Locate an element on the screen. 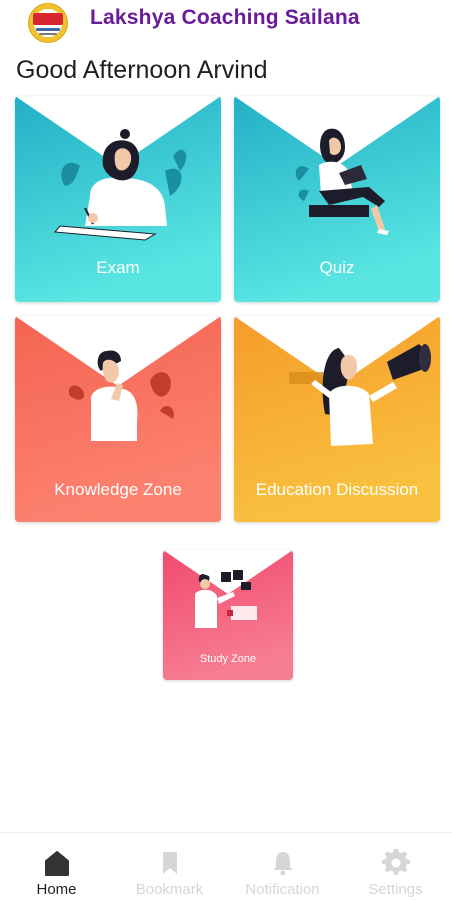 This screenshot has height=900, width=452. gear-icon is located at coordinates (395, 862).